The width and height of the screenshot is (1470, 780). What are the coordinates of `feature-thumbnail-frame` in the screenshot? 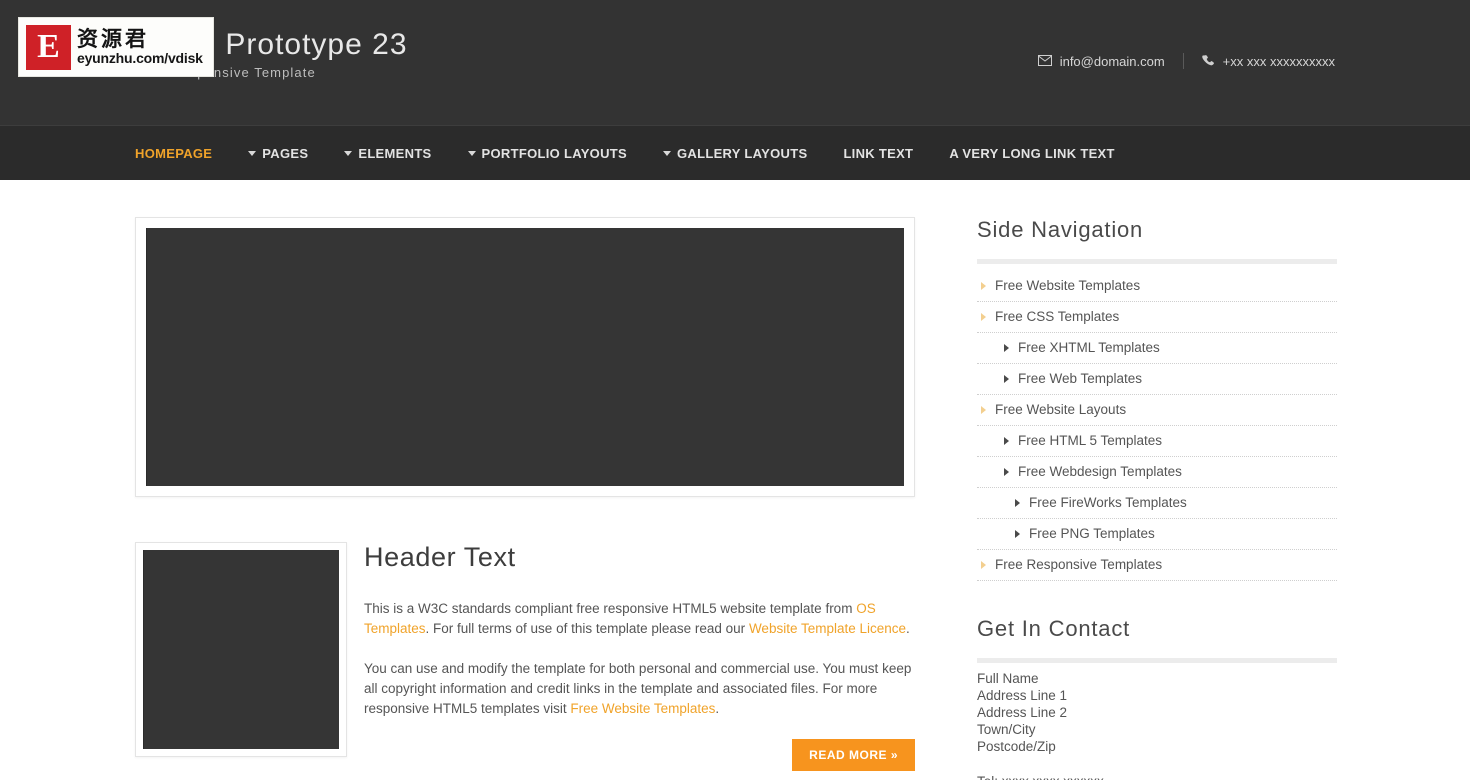 It's located at (241, 649).